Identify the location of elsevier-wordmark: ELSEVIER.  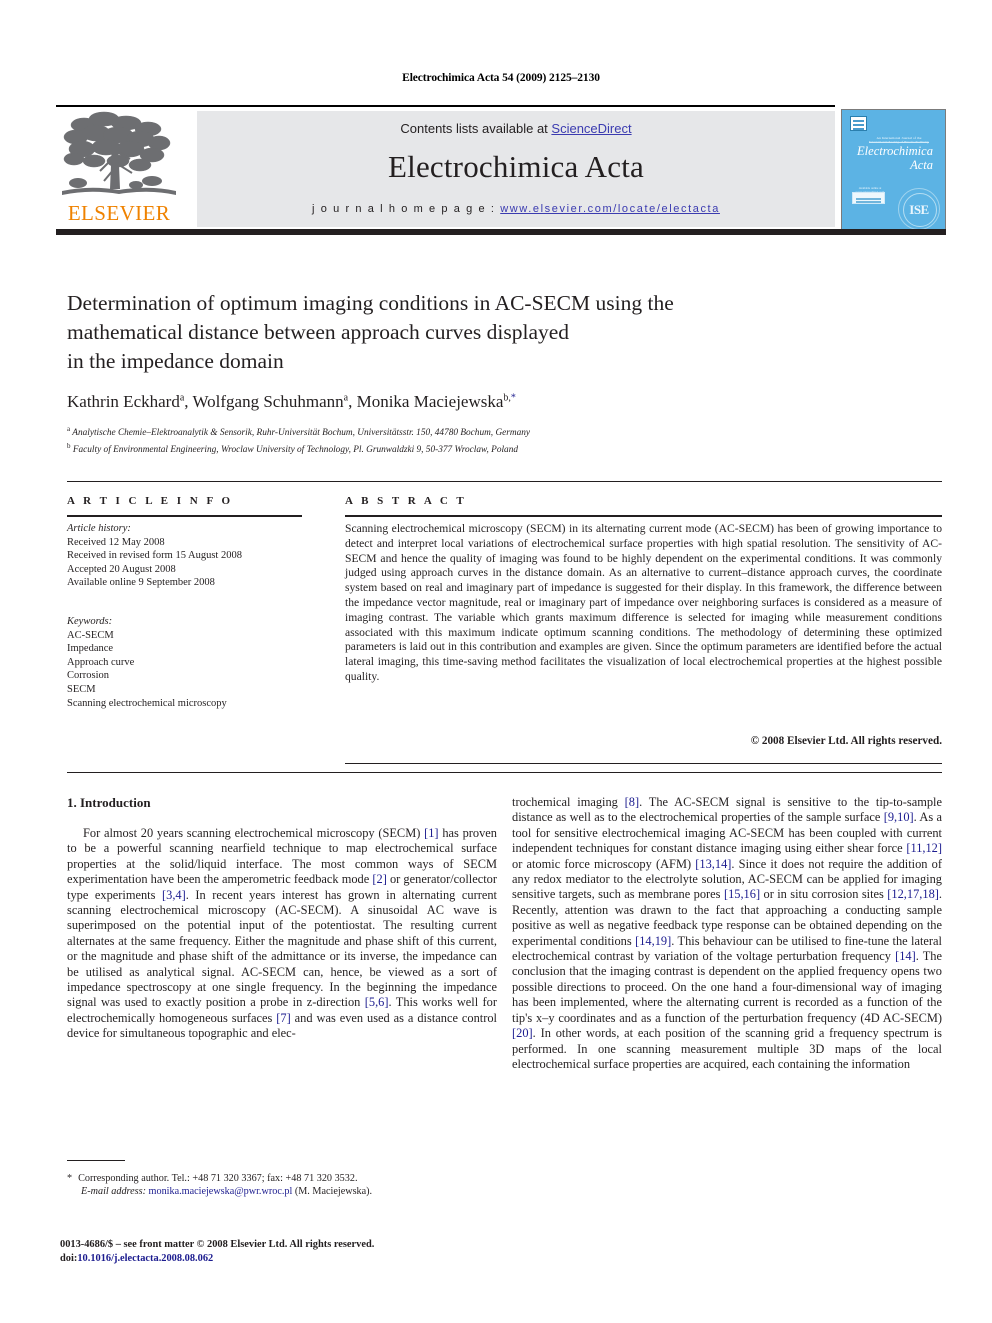
(119, 213).